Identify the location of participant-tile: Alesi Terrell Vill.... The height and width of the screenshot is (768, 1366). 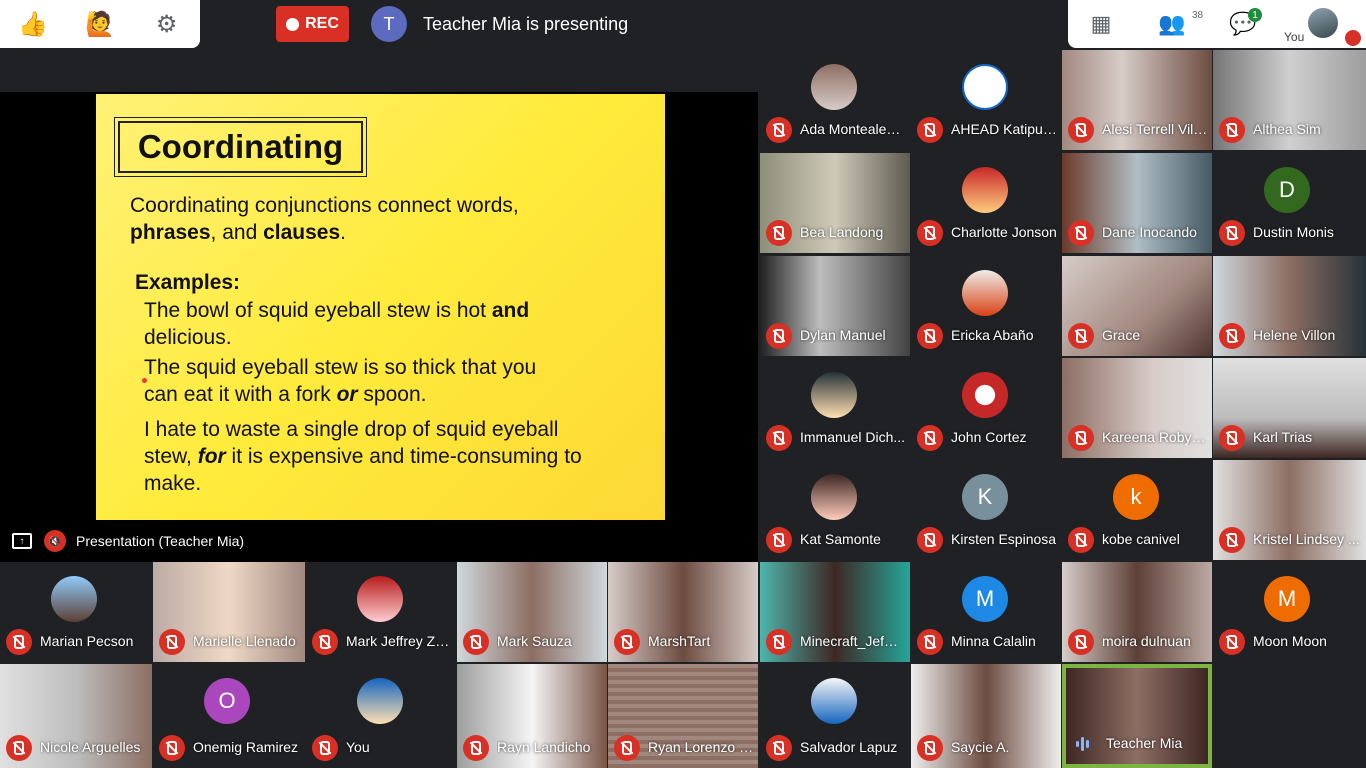
(1137, 100).